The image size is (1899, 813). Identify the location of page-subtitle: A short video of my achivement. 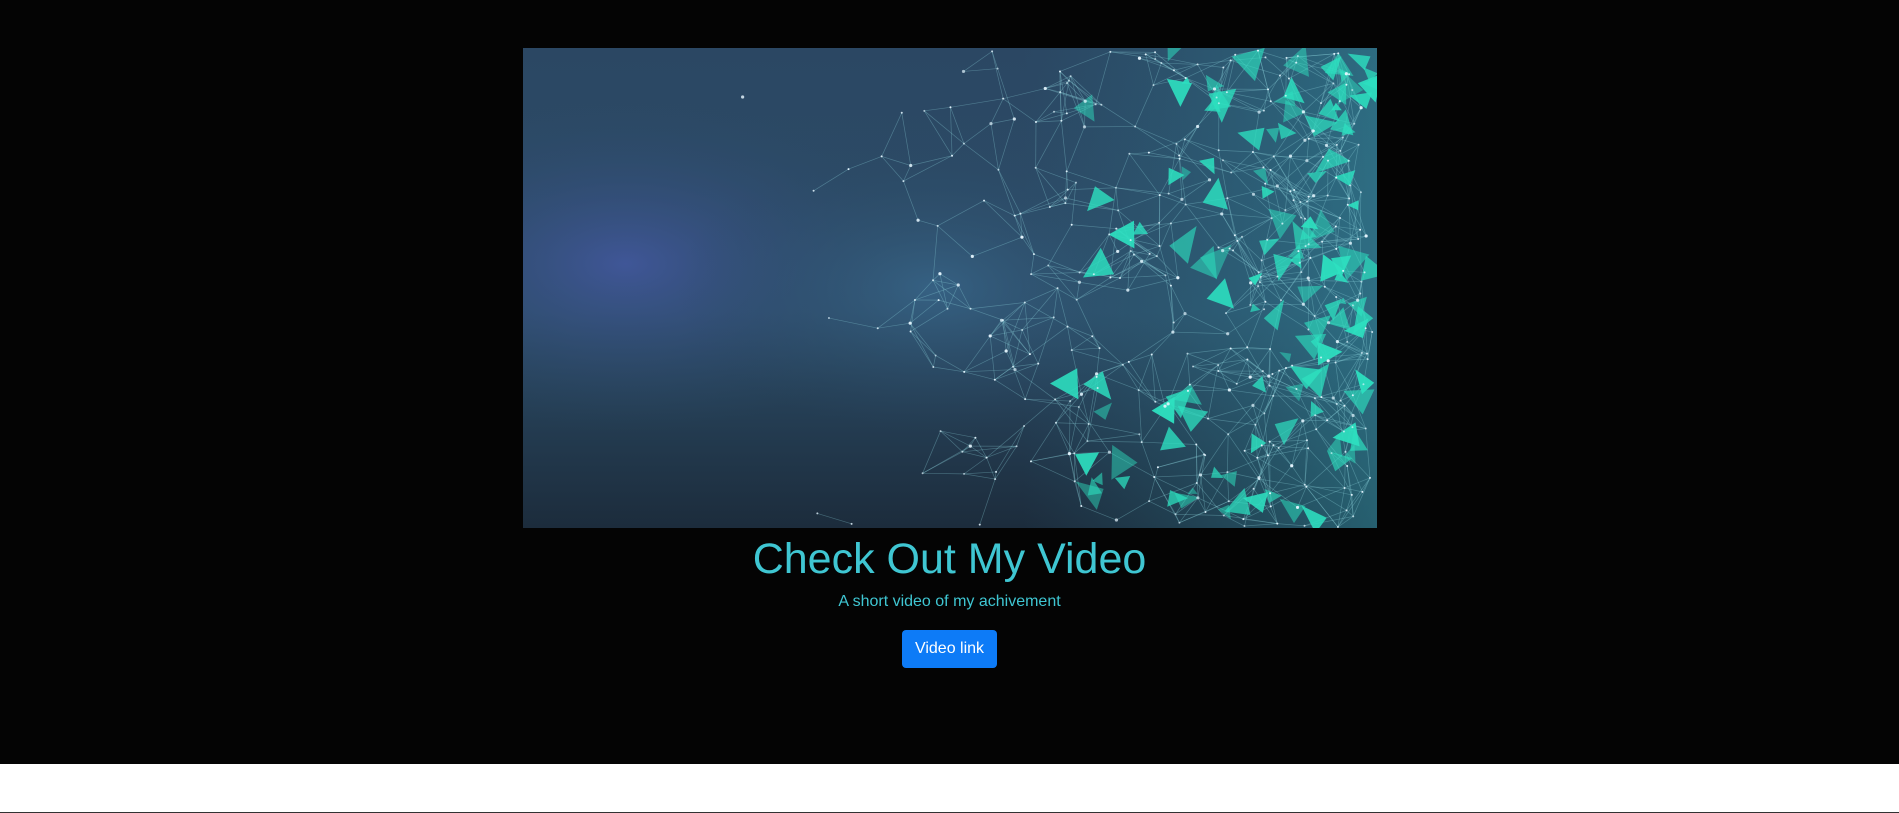
(949, 601).